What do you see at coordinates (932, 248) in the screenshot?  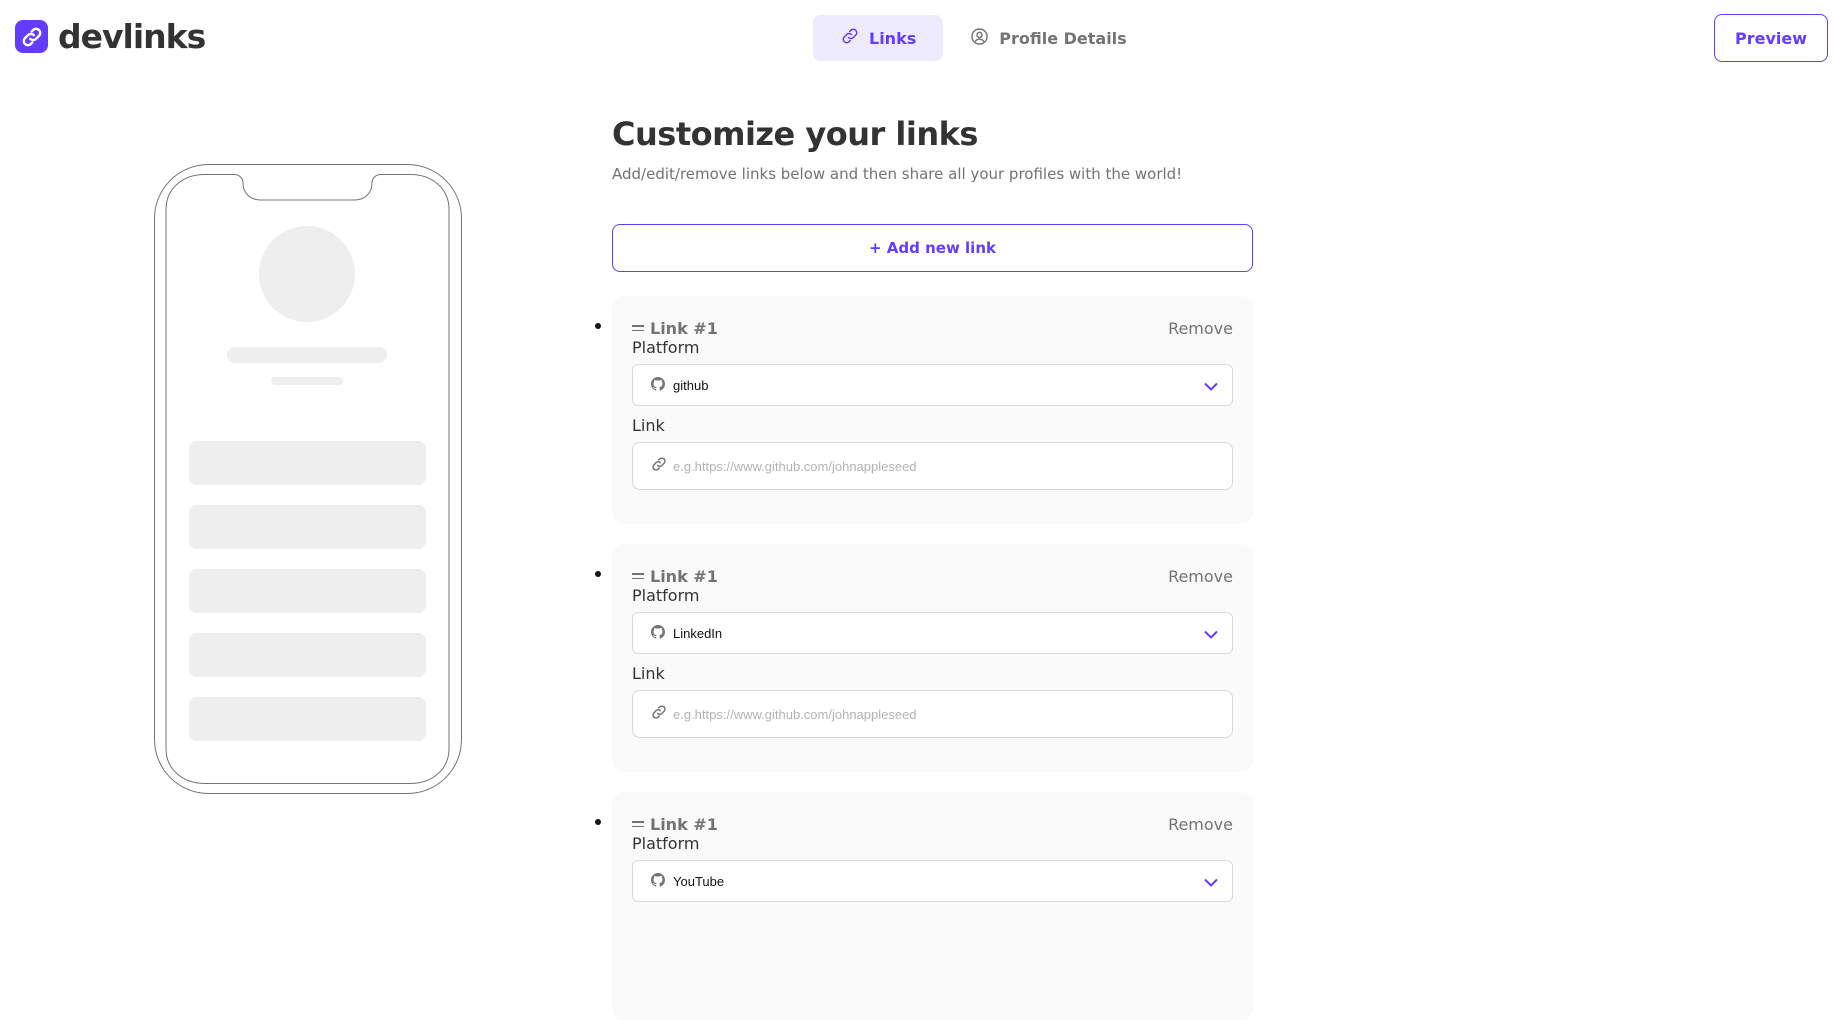 I see `add-new-link-button: + Add new link` at bounding box center [932, 248].